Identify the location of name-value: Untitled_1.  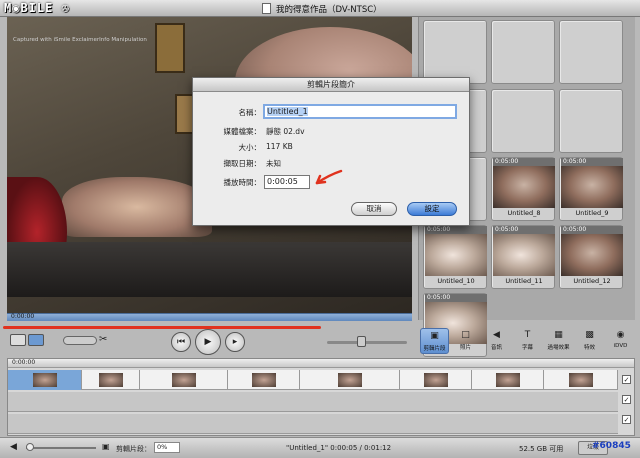
(287, 111).